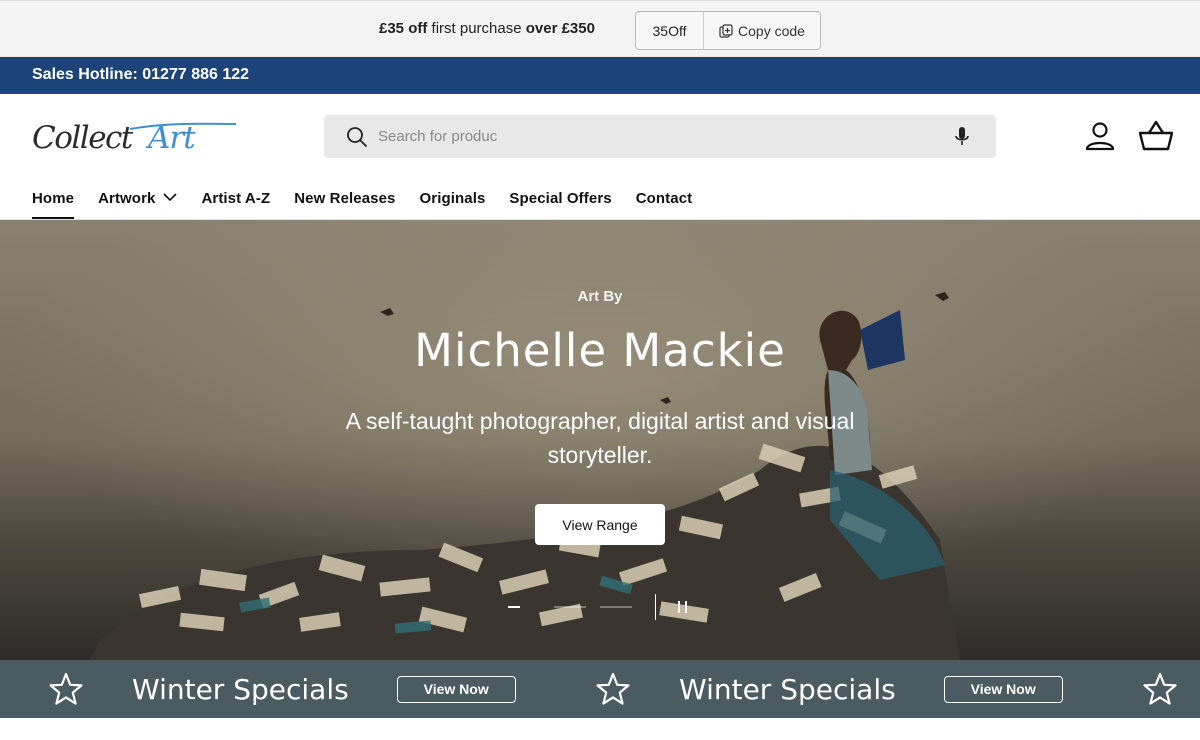 The image size is (1200, 740). Describe the element at coordinates (83, 138) in the screenshot. I see `logo-text-collect: Collect` at that location.